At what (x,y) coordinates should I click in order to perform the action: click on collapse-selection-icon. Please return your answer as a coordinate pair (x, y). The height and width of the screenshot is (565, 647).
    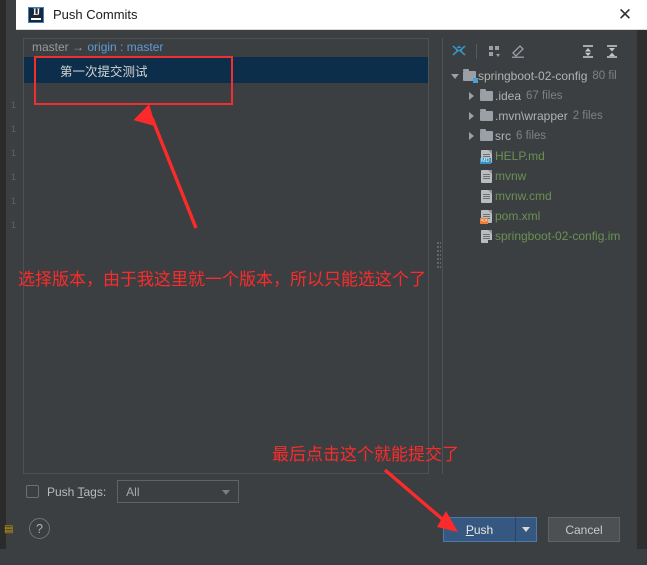
    Looking at the image, I should click on (459, 51).